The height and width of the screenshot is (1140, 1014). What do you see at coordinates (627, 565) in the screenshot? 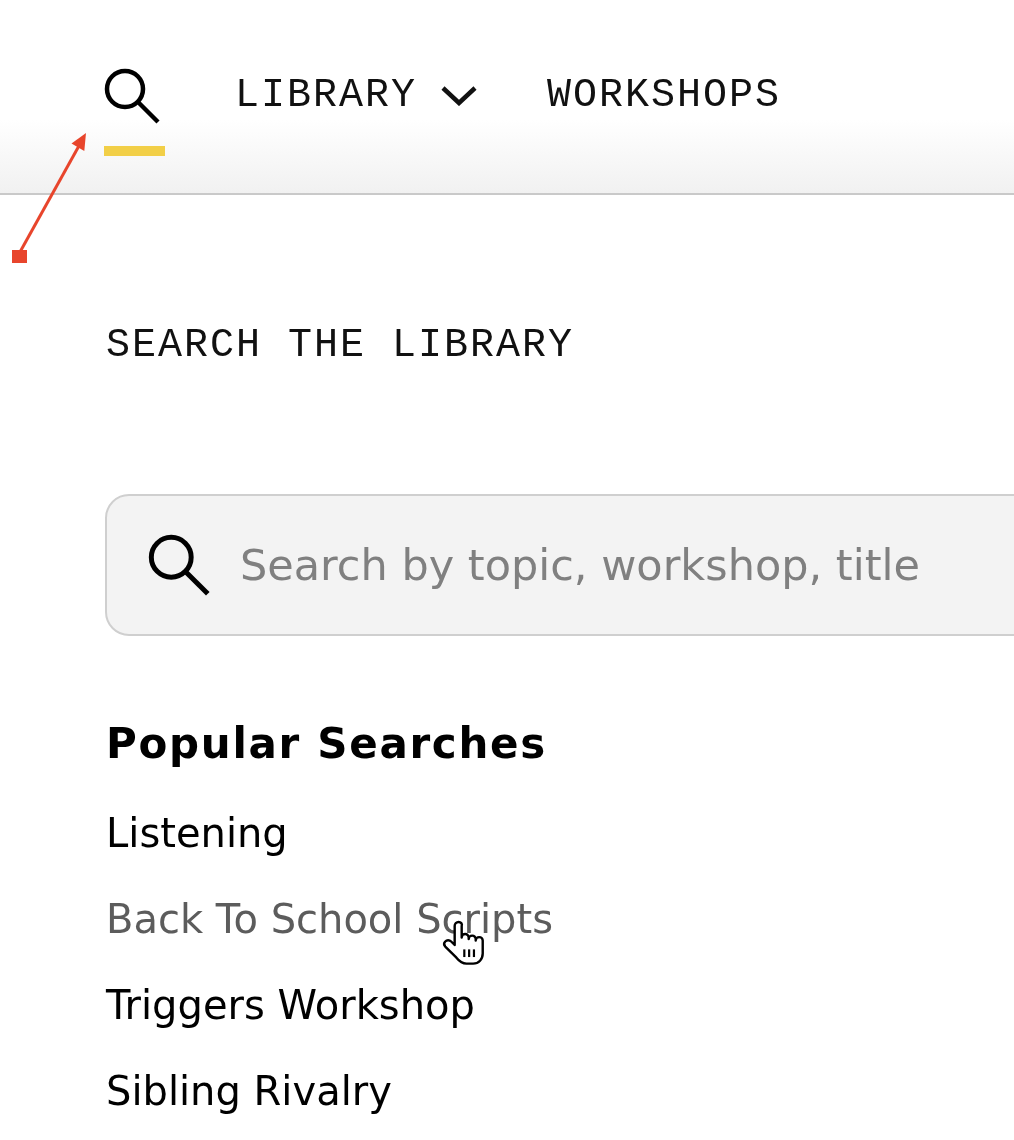
I see `search-input: Search by topic, workshop, title` at bounding box center [627, 565].